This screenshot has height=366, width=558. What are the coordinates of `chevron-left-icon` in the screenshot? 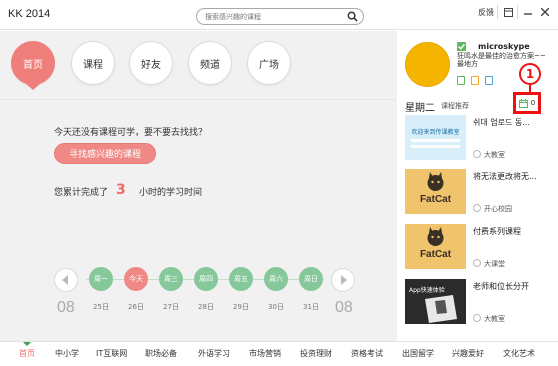 It's located at (65, 280).